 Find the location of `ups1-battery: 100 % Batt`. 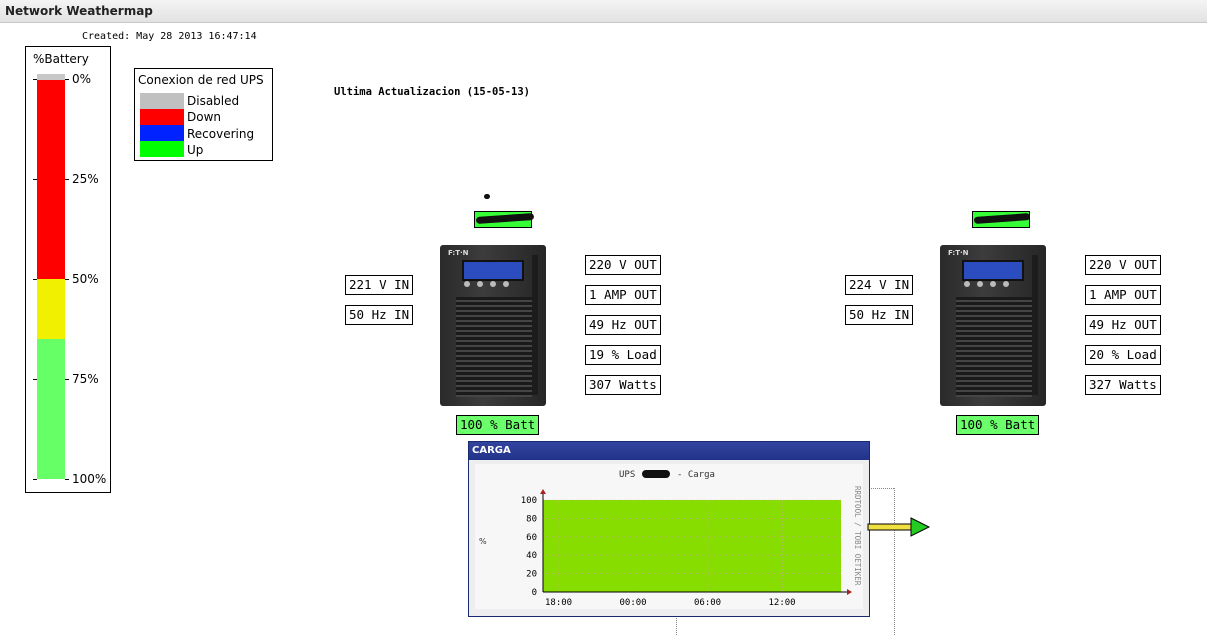

ups1-battery: 100 % Batt is located at coordinates (498, 425).